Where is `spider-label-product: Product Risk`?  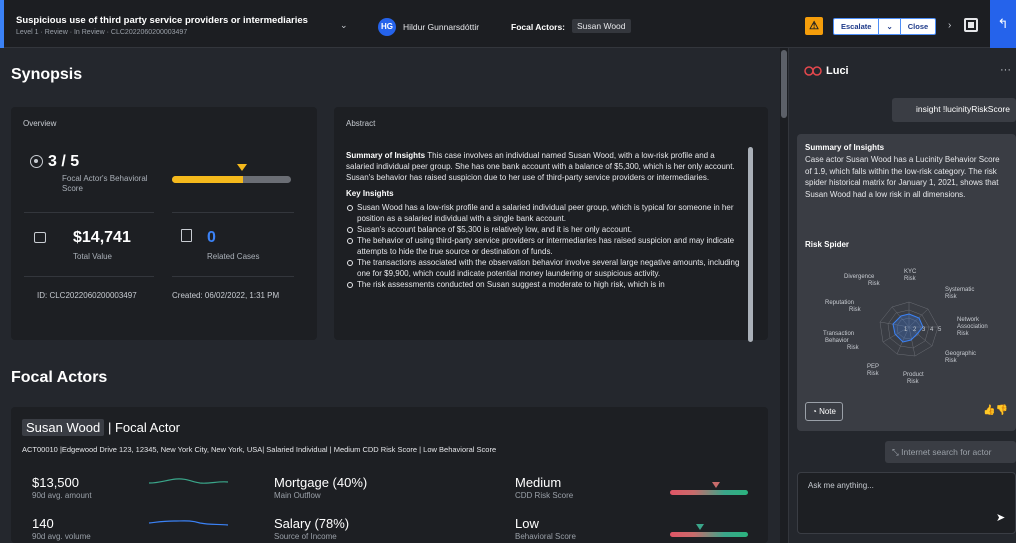
spider-label-product: Product Risk is located at coordinates (913, 378).